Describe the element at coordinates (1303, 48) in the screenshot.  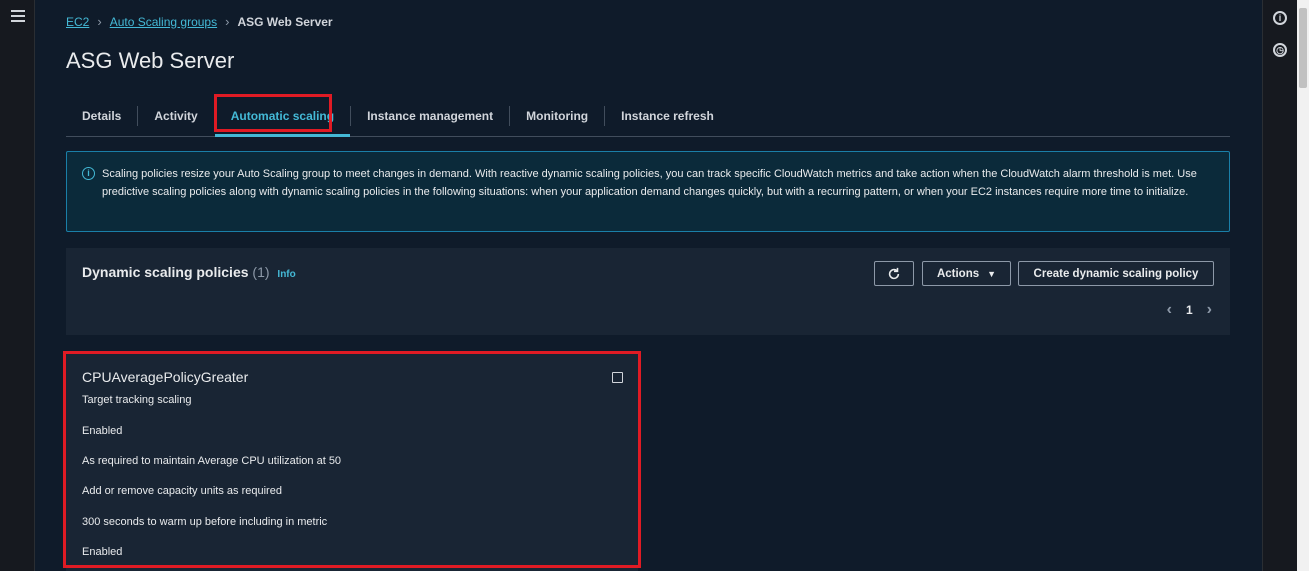
I see `scrollbar-thumb` at that location.